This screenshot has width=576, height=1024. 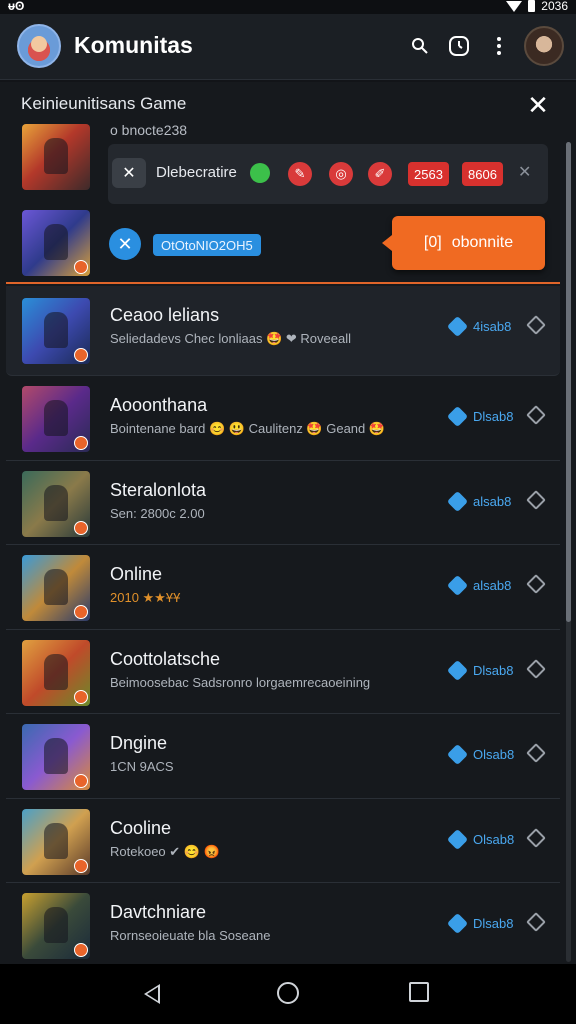 I want to click on game-title: Steralonlota, so click(x=158, y=489).